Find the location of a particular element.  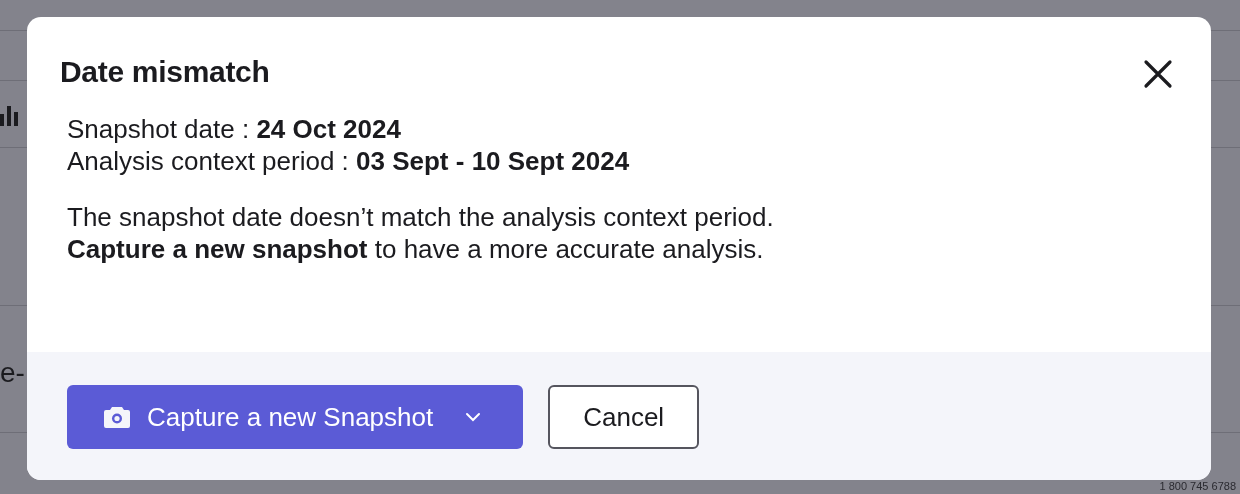

dialog-title: Date mismatch is located at coordinates (165, 72).